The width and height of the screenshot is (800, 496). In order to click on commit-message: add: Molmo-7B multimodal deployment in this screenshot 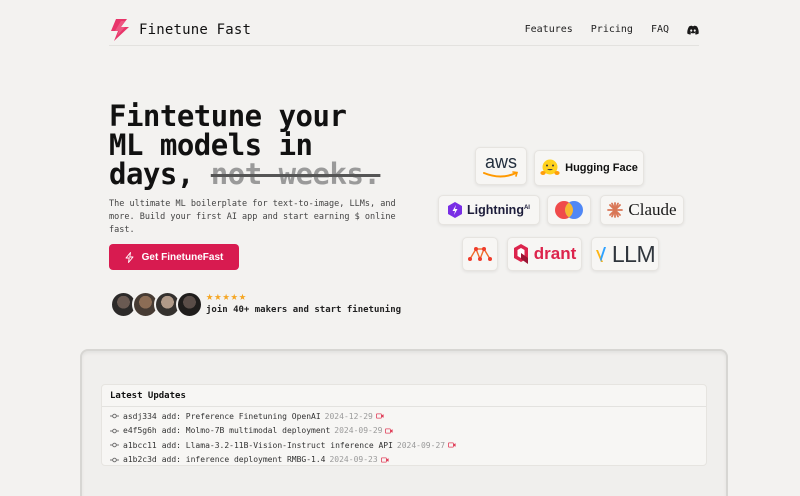, I will do `click(246, 431)`.